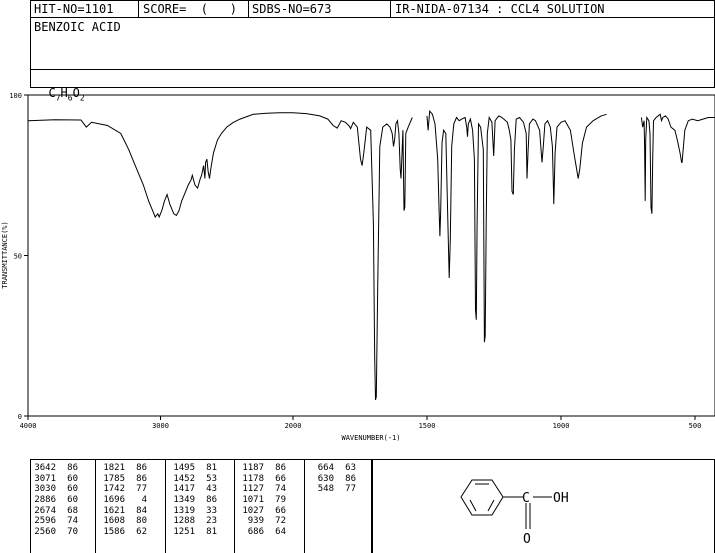 The width and height of the screenshot is (715, 553). Describe the element at coordinates (280, 500) in the screenshot. I see `peak-transmittance: 79` at that location.